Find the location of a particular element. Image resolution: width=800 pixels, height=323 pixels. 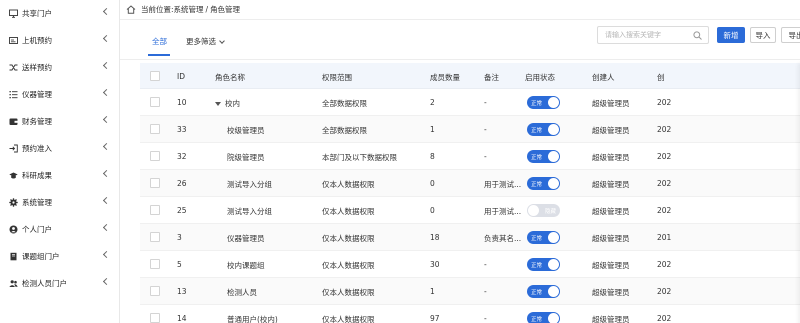

status-toggle-label: 隐藏 is located at coordinates (550, 212).